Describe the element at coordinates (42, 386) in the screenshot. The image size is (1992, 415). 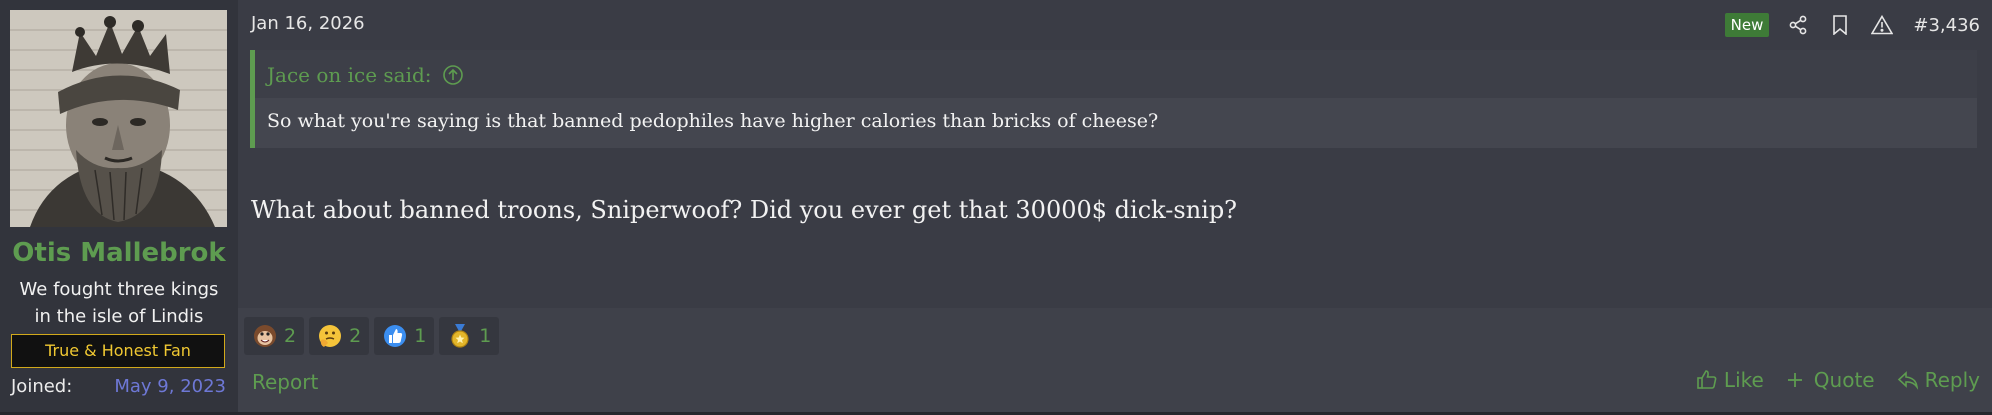
I see `joined-label: Joined:` at that location.